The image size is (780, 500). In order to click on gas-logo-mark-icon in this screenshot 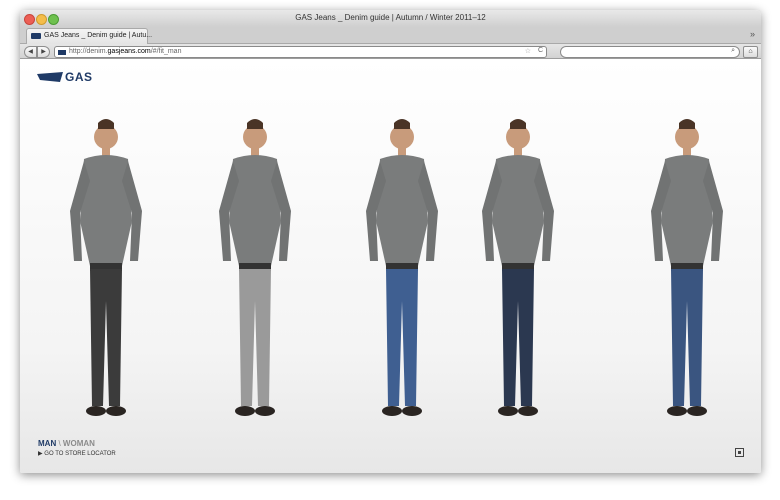, I will do `click(50, 77)`.